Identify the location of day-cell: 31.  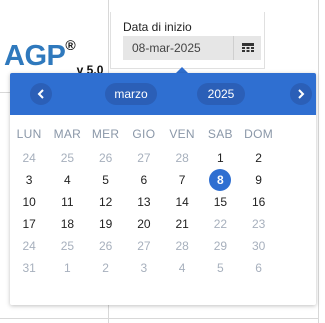
(29, 268).